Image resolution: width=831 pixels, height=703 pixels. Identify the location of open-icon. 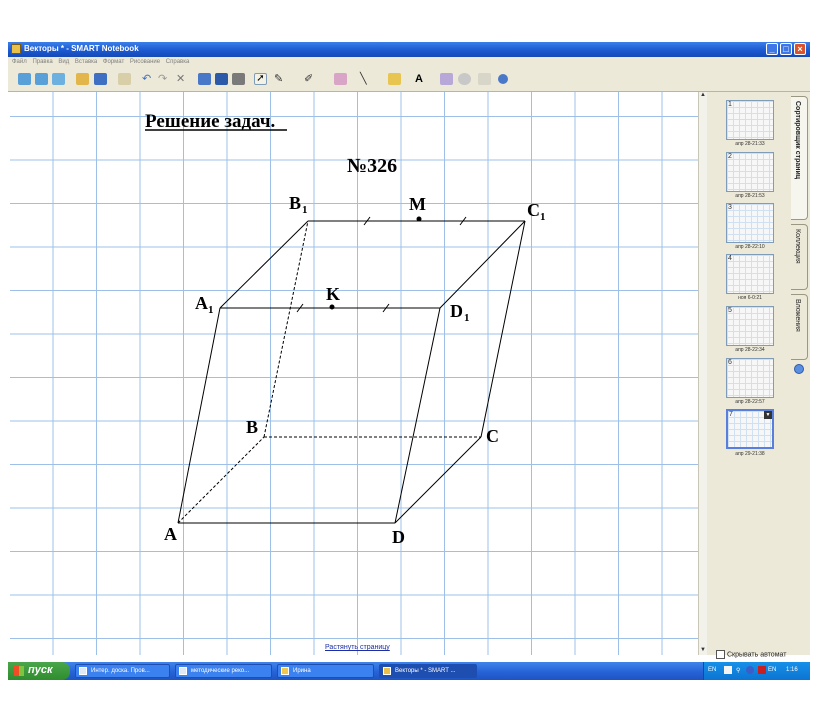
(82, 79).